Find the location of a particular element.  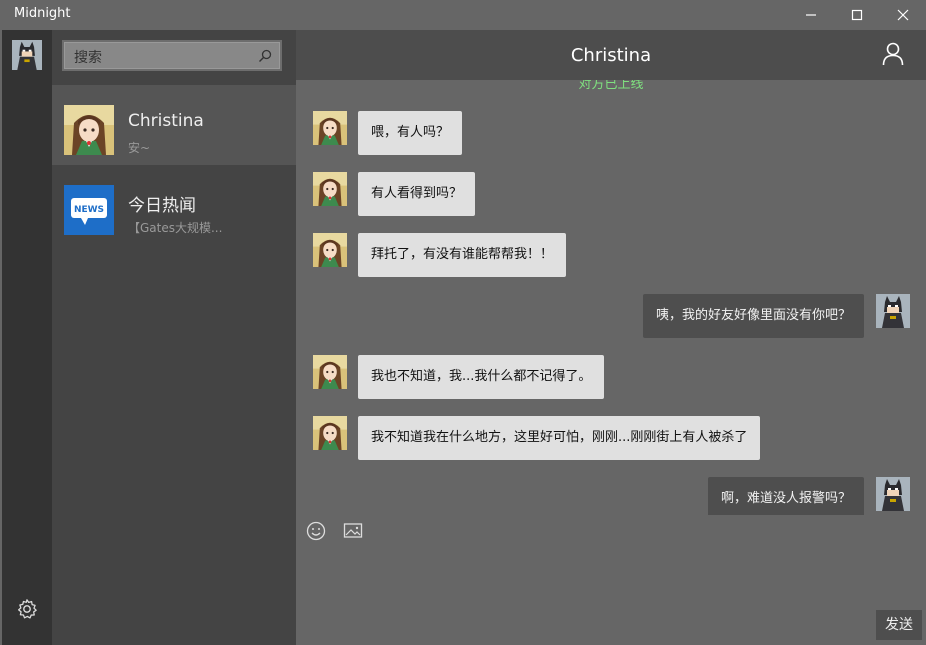

image-icon is located at coordinates (353, 531).